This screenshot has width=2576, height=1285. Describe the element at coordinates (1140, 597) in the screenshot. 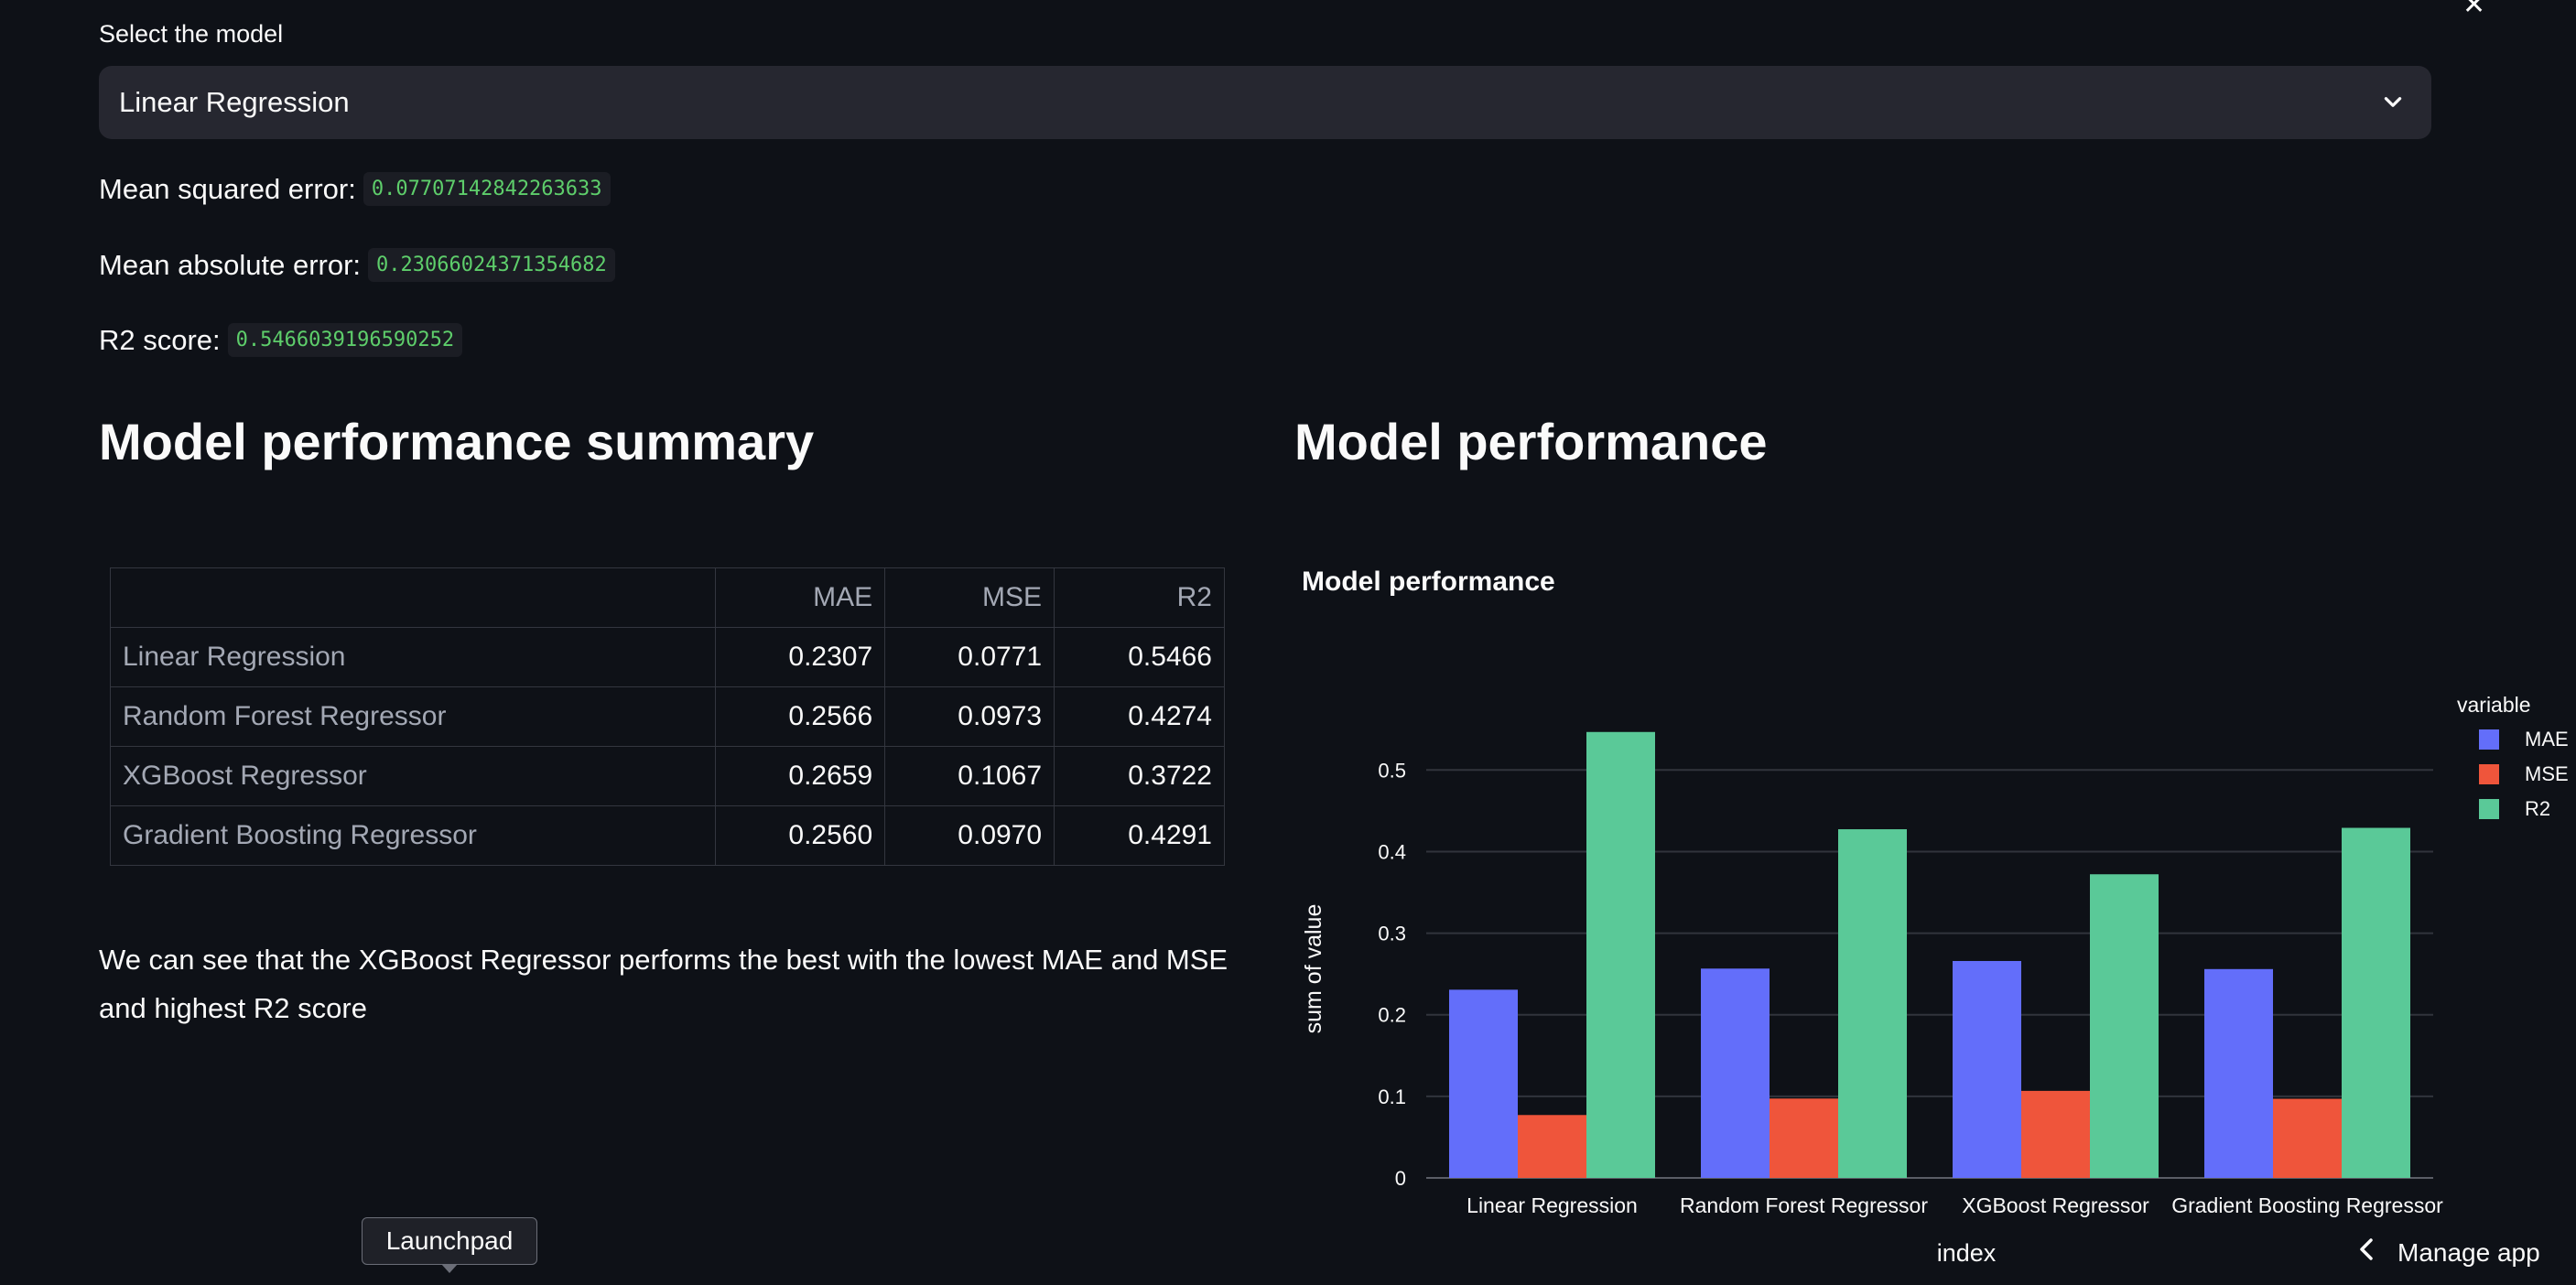

I see `table-header-r2: R2` at that location.